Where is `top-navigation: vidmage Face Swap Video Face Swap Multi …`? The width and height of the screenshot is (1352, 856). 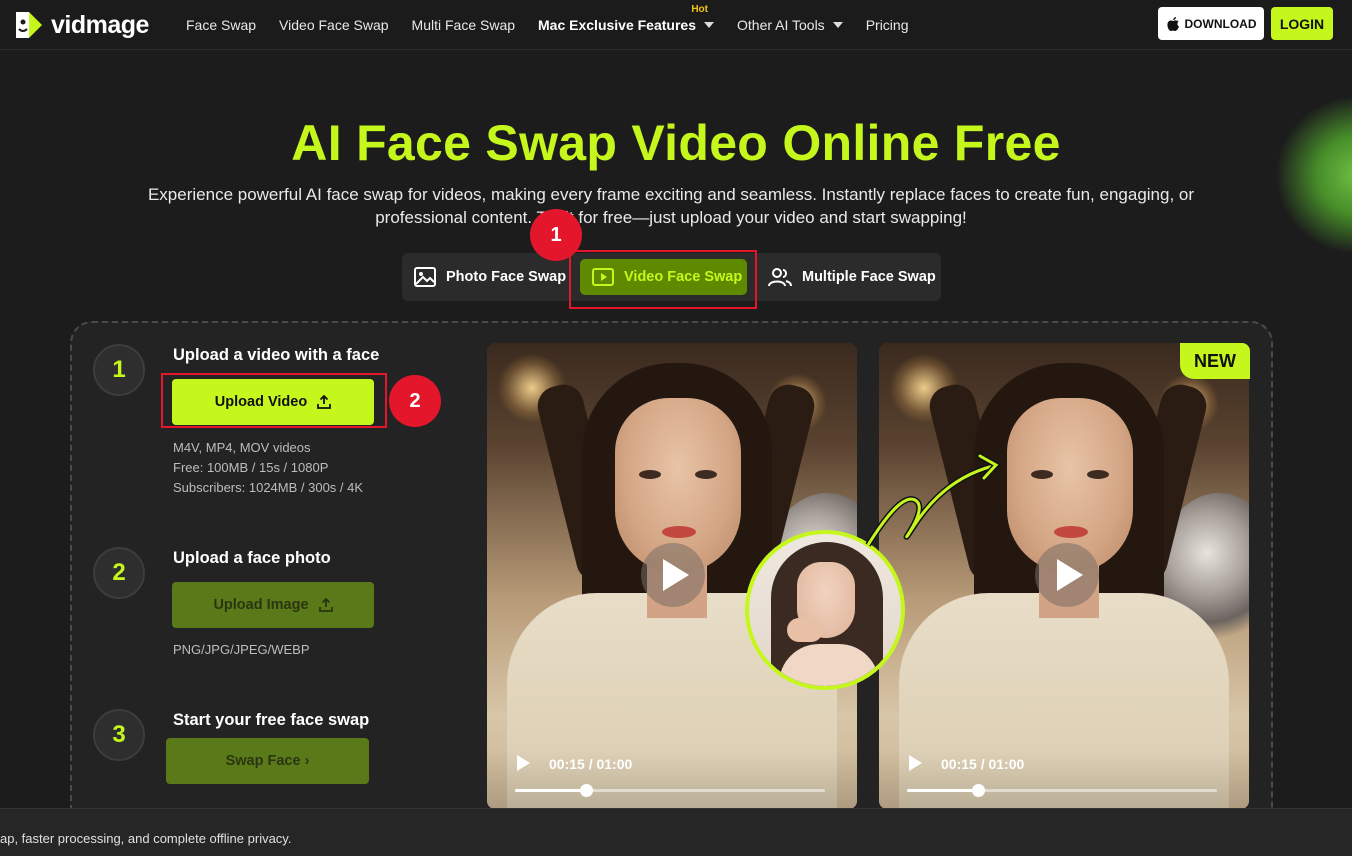 top-navigation: vidmage Face Swap Video Face Swap Multi … is located at coordinates (676, 25).